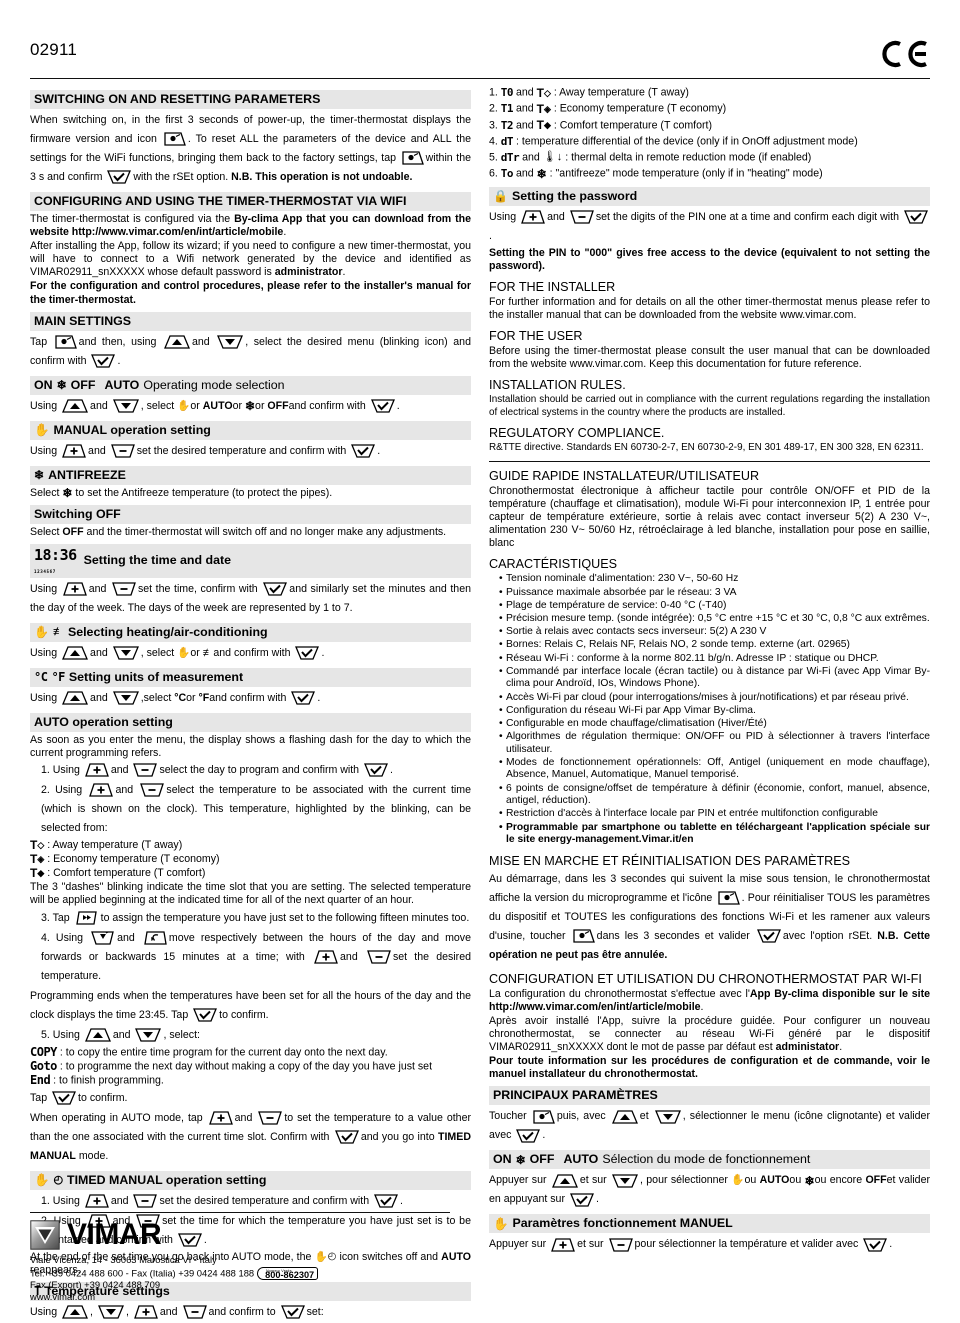 This screenshot has width=960, height=1323. Describe the element at coordinates (480, 57) in the screenshot. I see `page-header: 02911` at that location.